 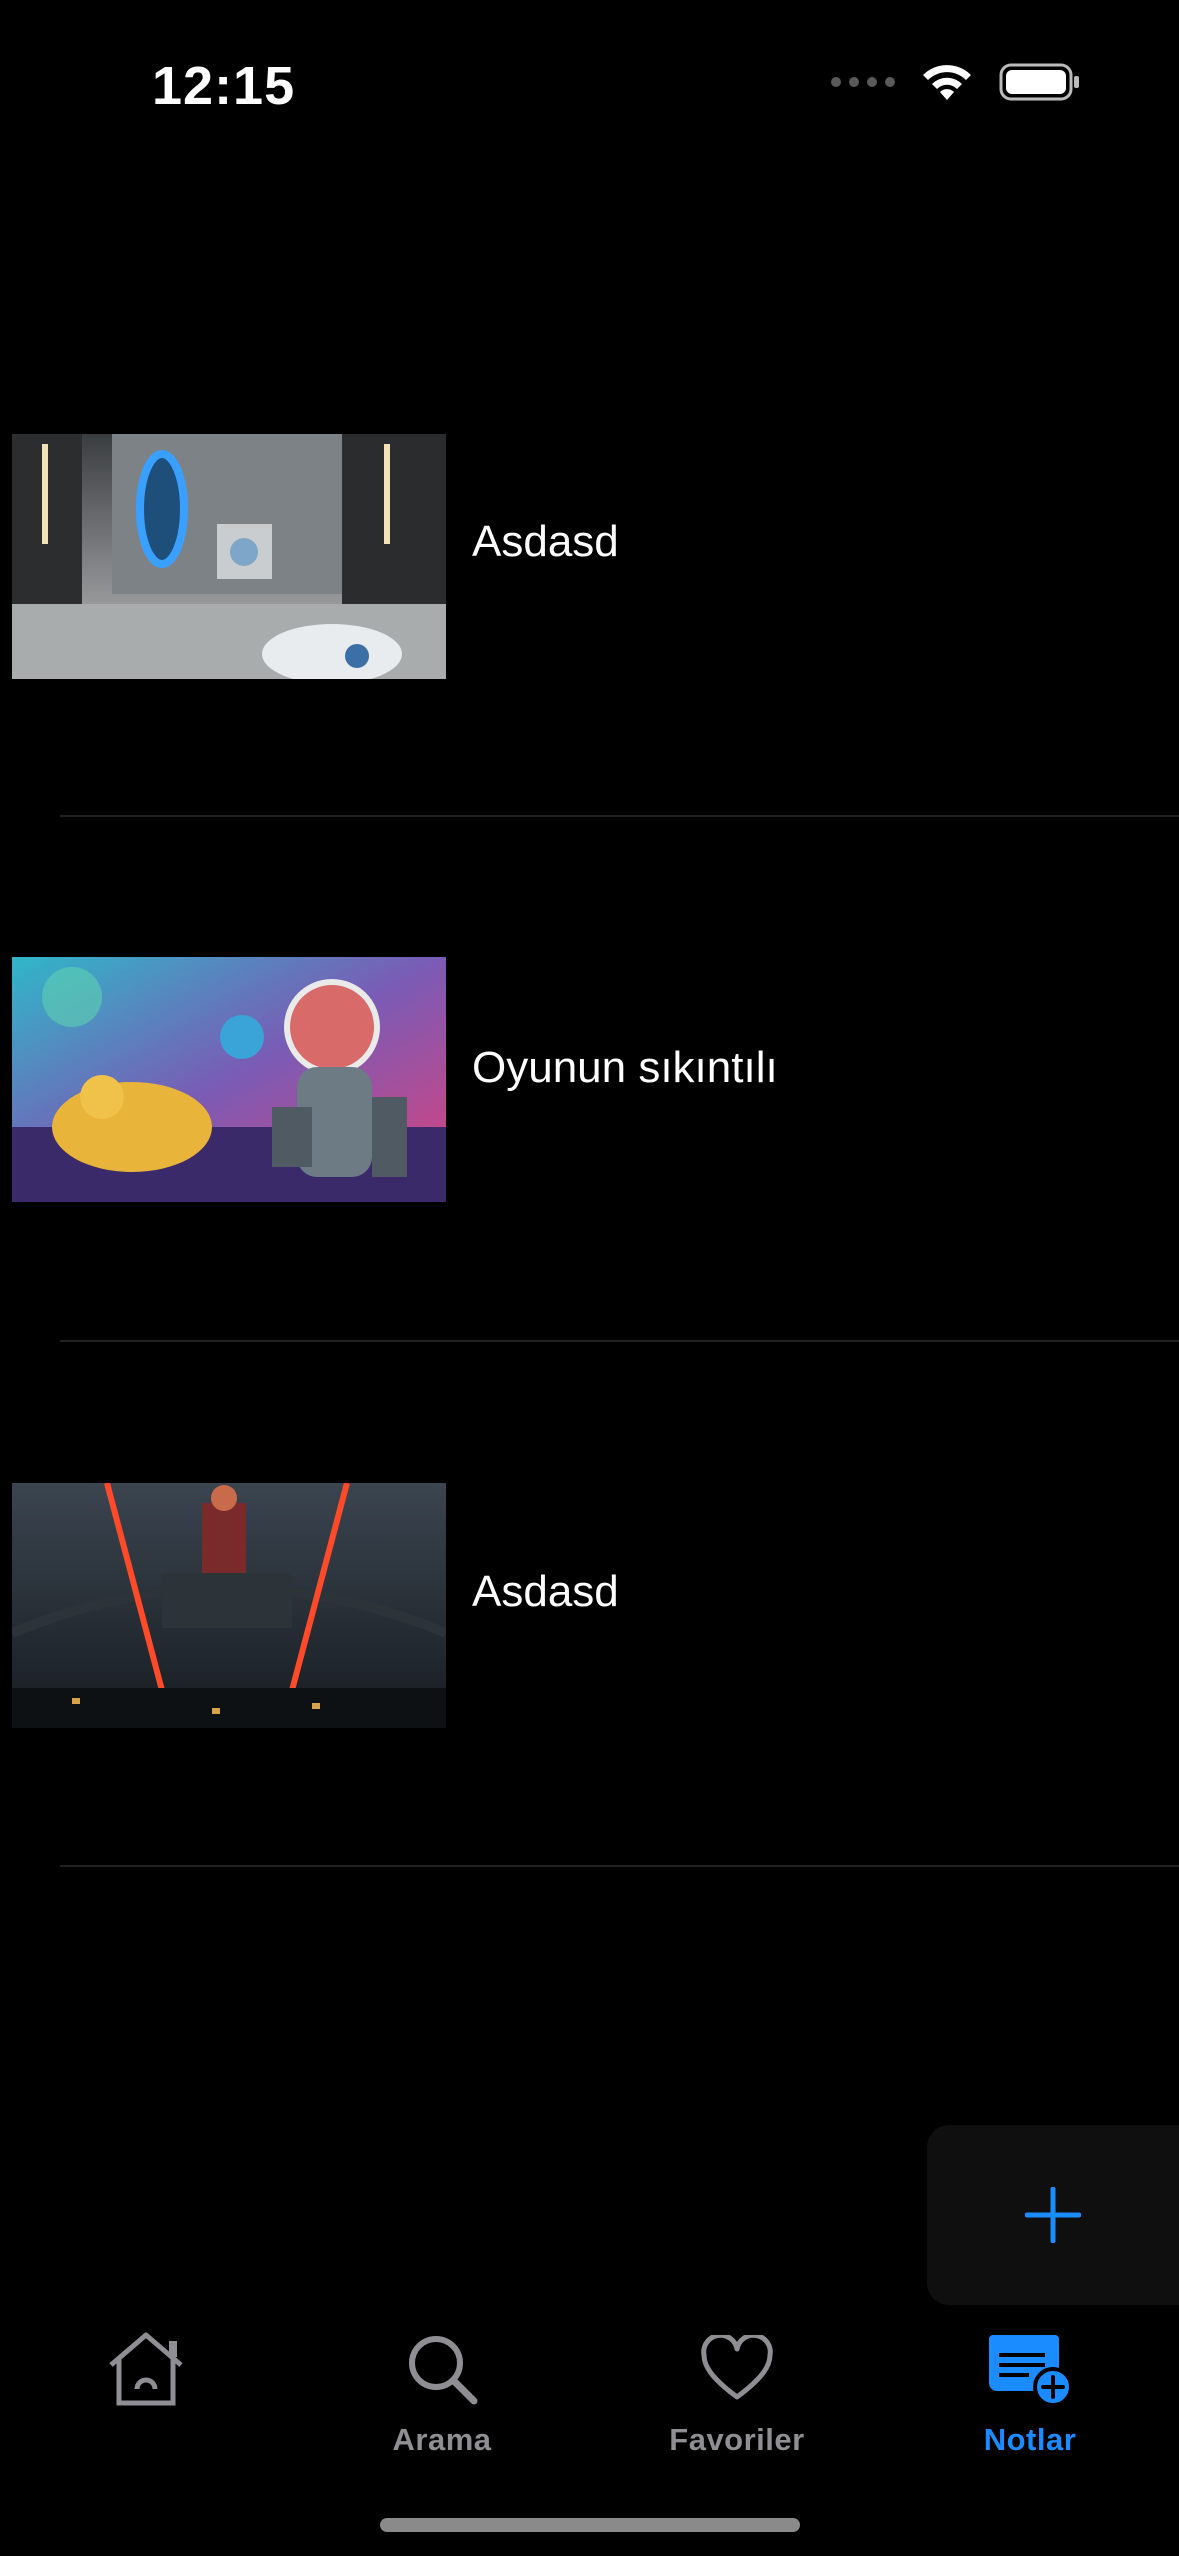 I want to click on tab-home, so click(x=146, y=2395).